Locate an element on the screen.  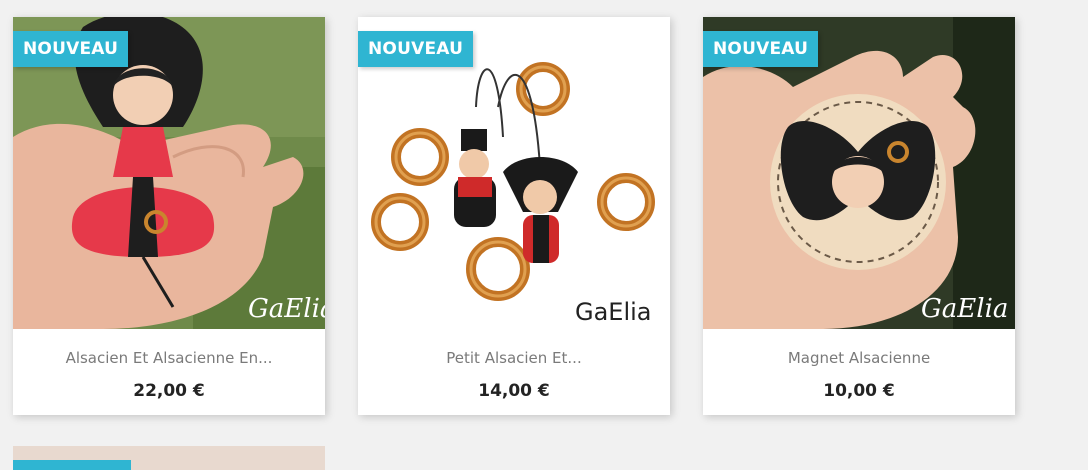
product-name-link: Magnet Alsacienne is located at coordinates (859, 358).